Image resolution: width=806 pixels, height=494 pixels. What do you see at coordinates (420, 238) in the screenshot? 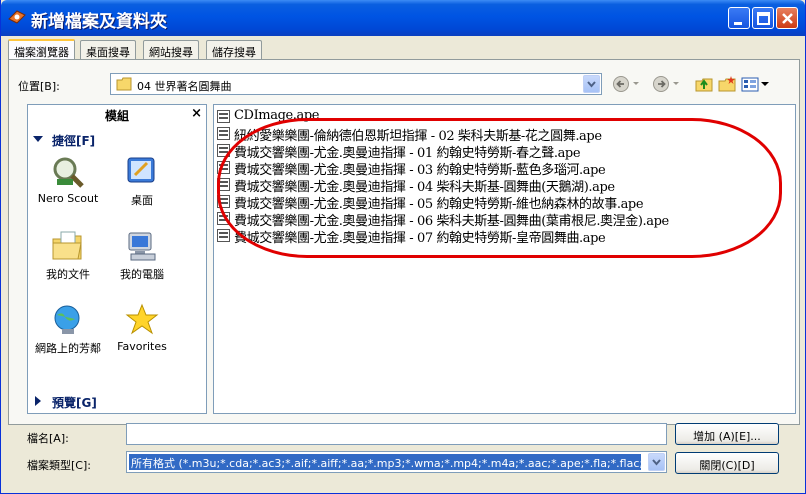
I see `file-name: 費城交響樂團-尤金.奧曼迪指揮 - 07 約翰史特勞斯-皇帝圓舞曲.ape` at bounding box center [420, 238].